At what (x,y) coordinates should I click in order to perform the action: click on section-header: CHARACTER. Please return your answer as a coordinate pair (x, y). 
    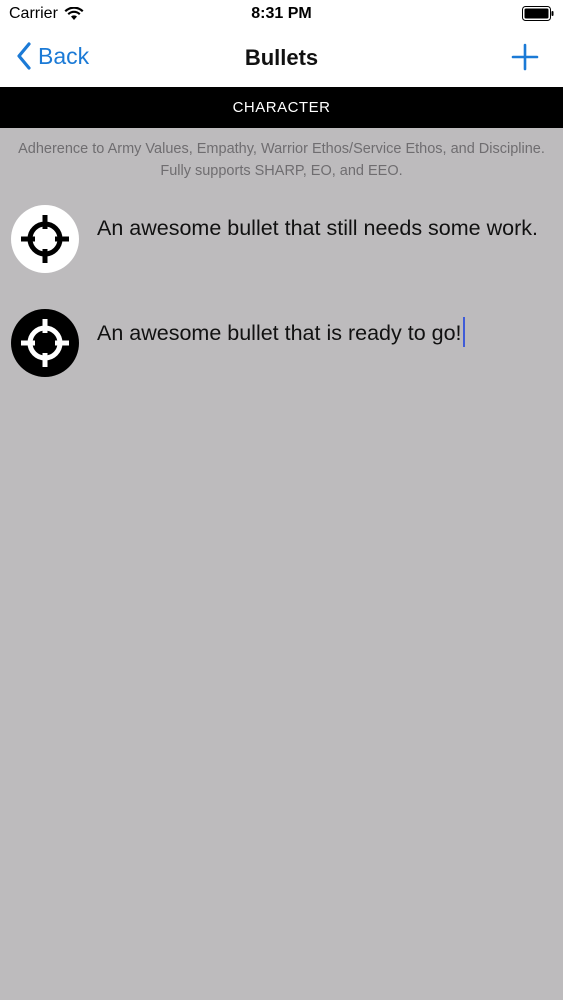
    Looking at the image, I should click on (281, 107).